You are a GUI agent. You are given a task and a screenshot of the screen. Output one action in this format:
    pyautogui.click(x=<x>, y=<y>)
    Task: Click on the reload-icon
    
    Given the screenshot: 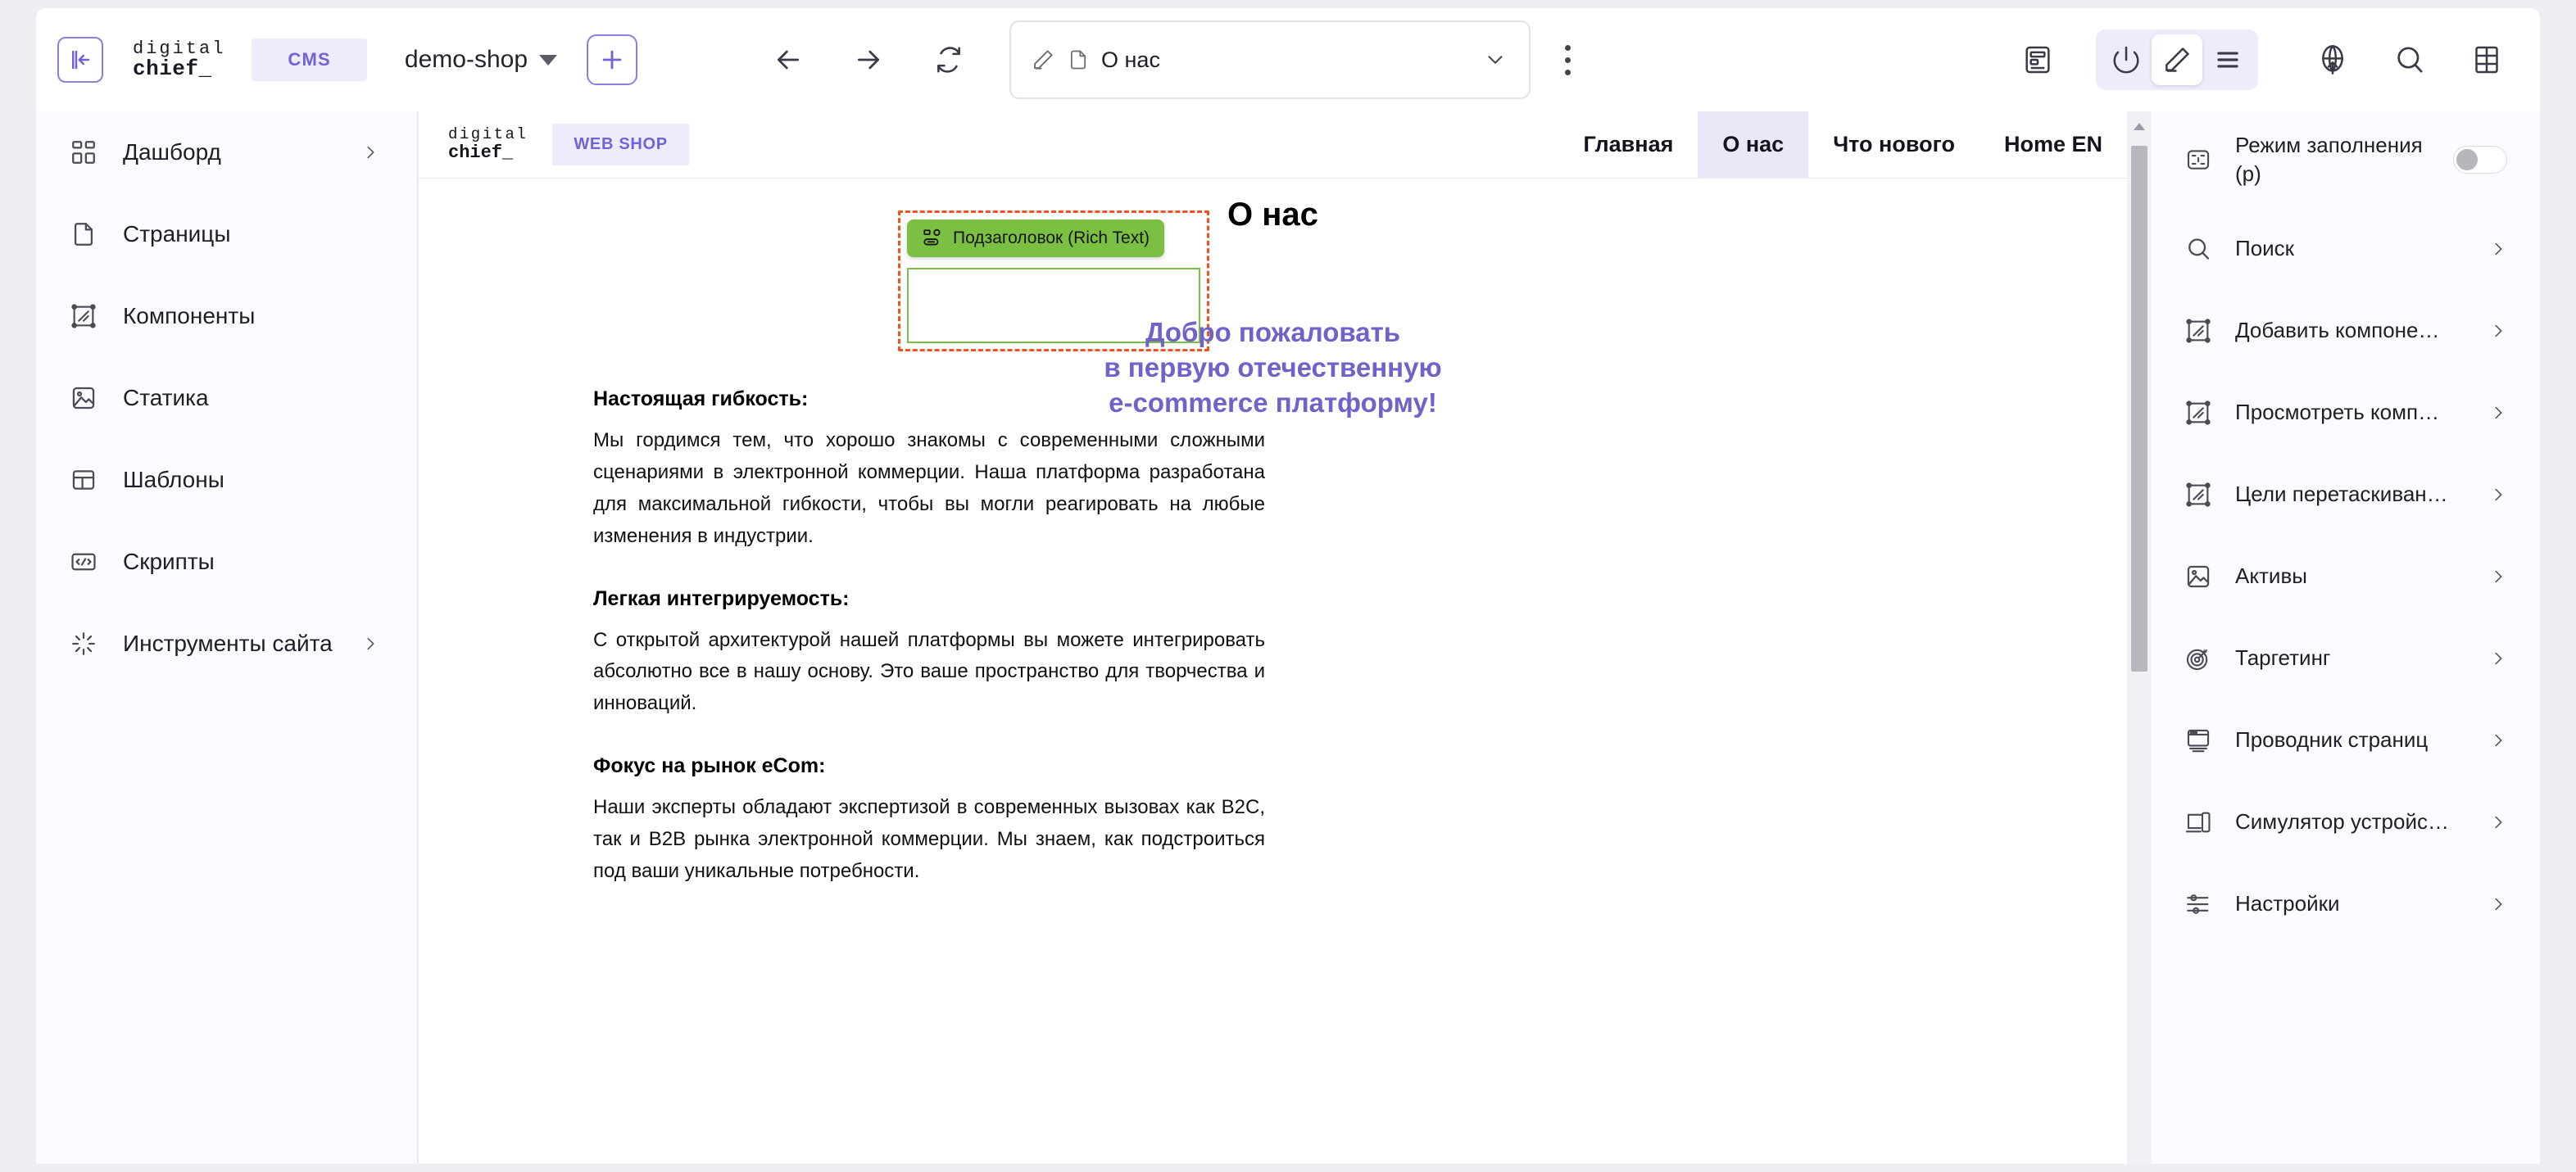 What is the action you would take?
    pyautogui.click(x=949, y=60)
    